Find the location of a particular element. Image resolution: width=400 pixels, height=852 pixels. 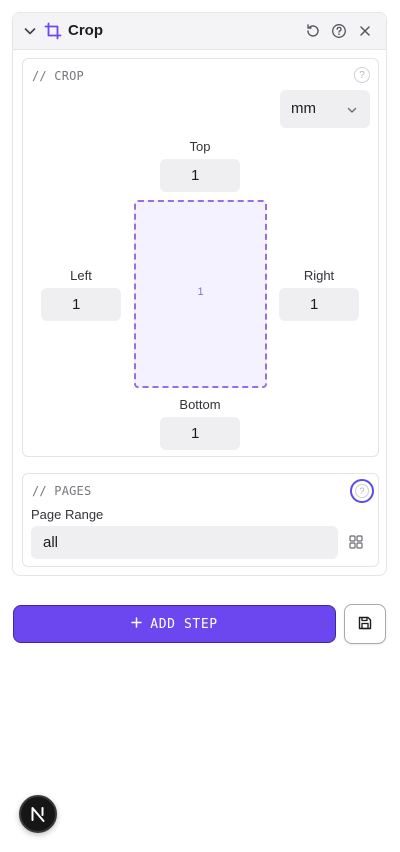

crop-icon is located at coordinates (53, 33).